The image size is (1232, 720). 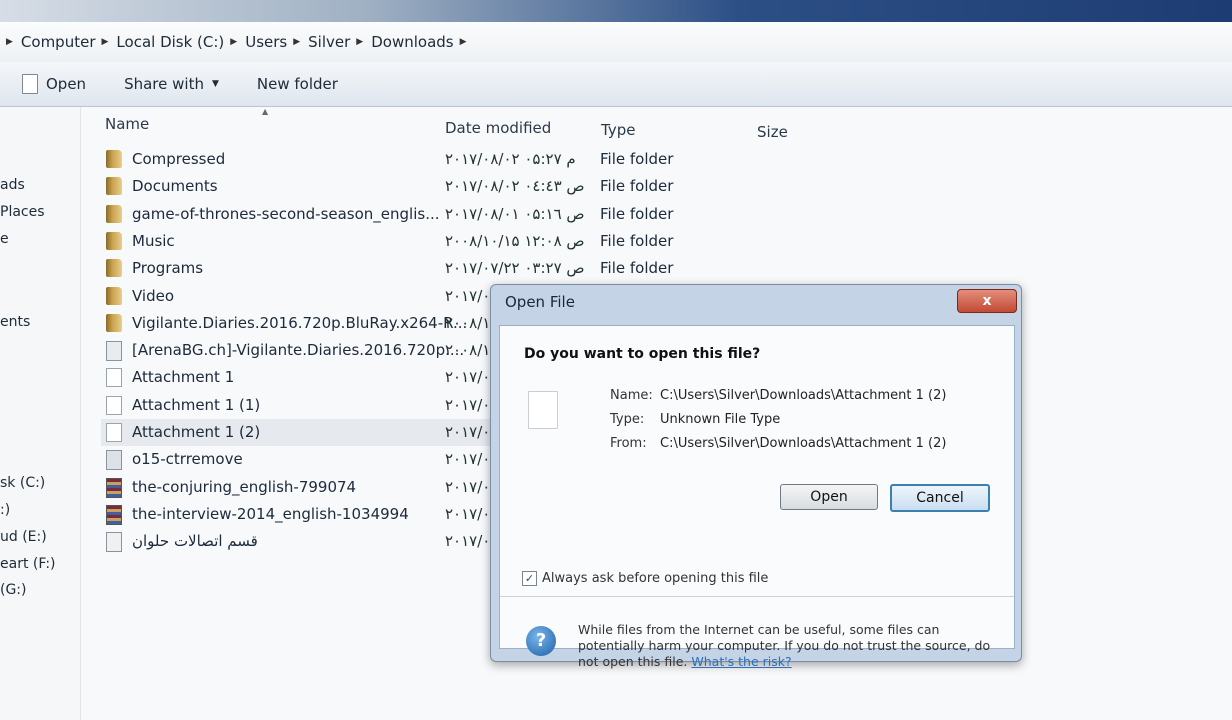 I want to click on column-header-date: Date modified, so click(x=498, y=128).